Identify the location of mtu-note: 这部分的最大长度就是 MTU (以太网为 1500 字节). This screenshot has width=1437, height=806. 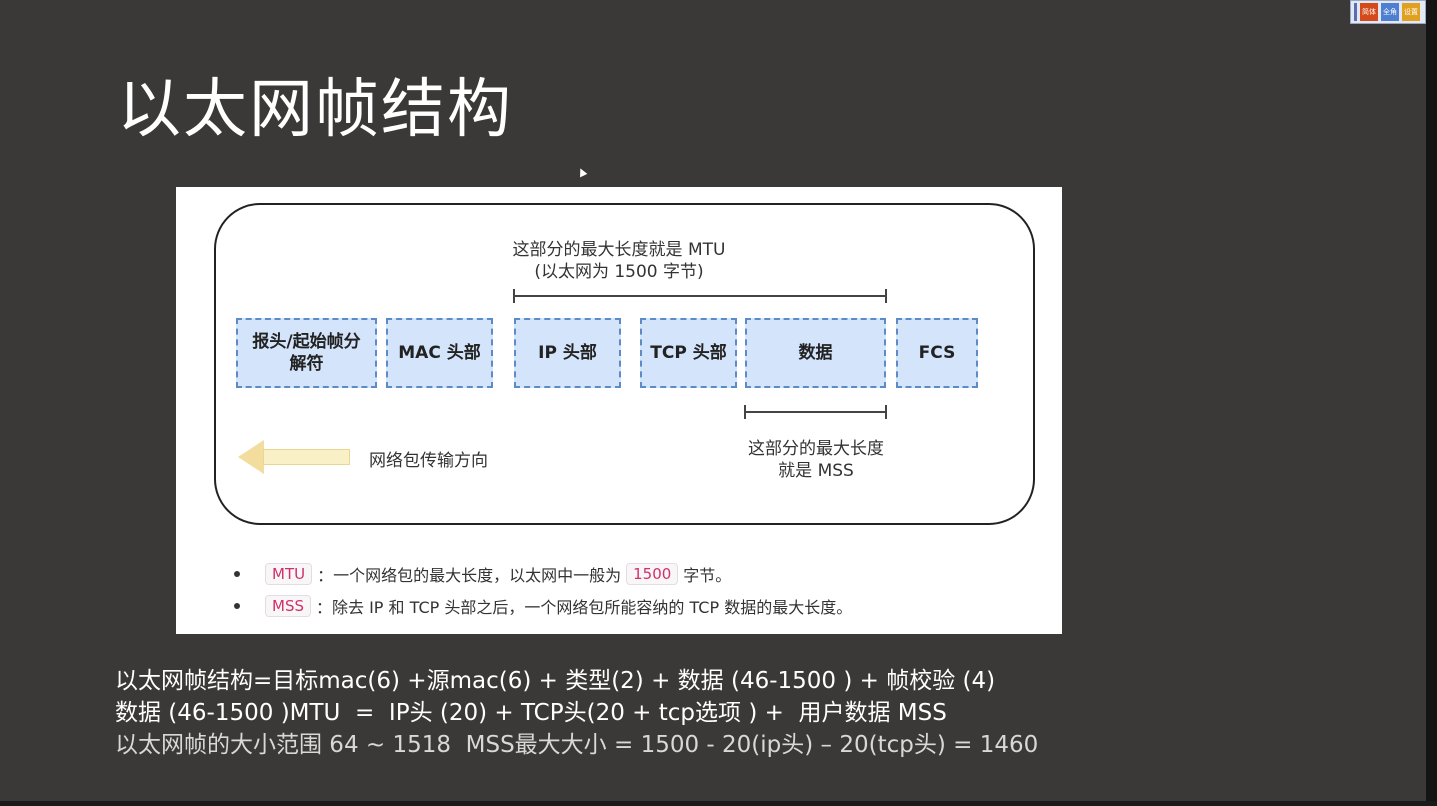
(619, 261).